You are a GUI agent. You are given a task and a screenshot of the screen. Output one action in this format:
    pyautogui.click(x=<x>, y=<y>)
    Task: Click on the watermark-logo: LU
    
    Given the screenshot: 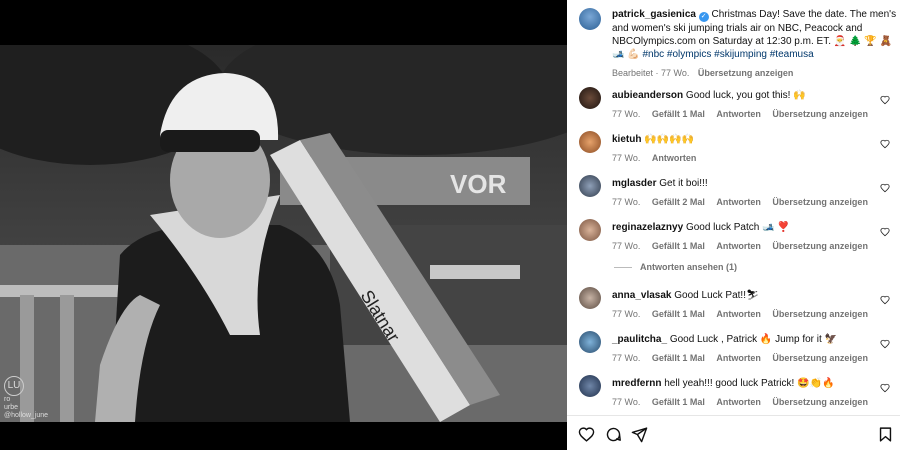 What is the action you would take?
    pyautogui.click(x=14, y=386)
    